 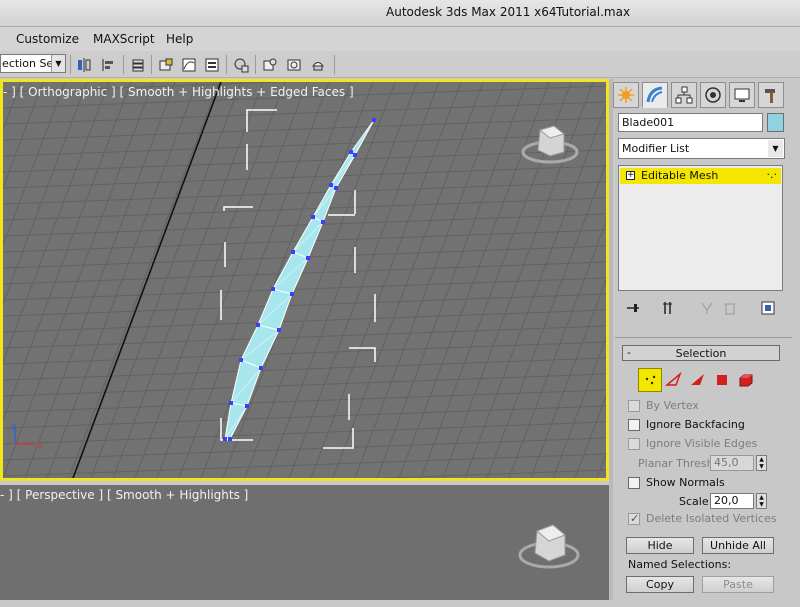 I want to click on motion-tab-icon, so click(x=713, y=95).